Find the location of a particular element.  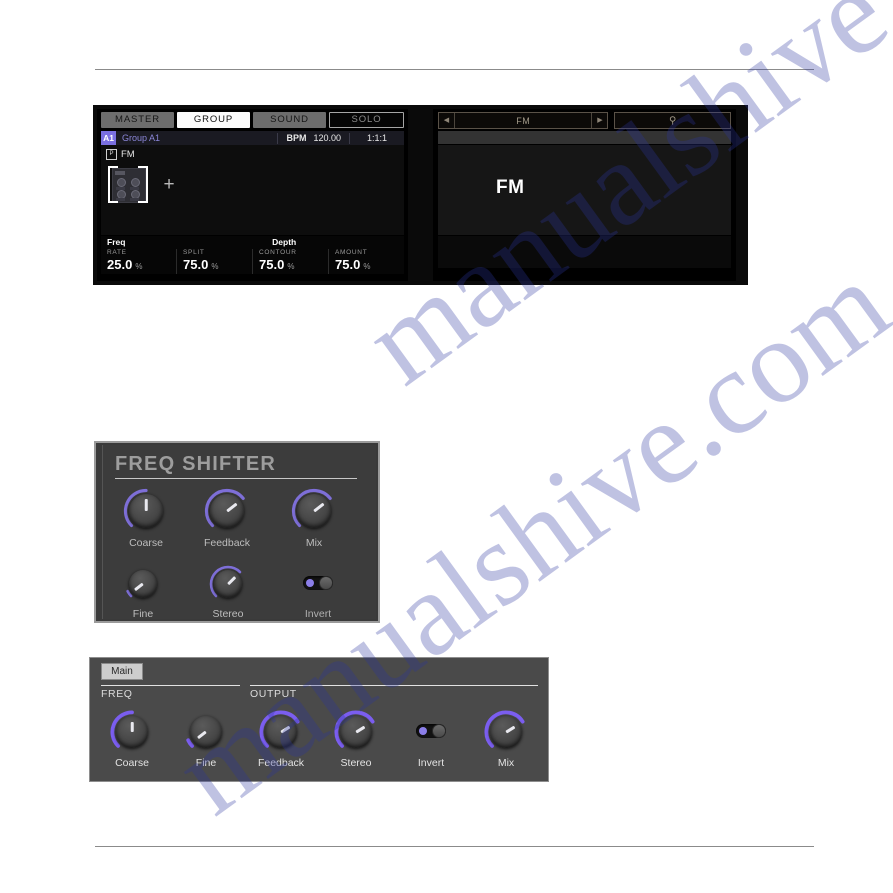

knob-feedback: Feedback is located at coordinates (227, 518).